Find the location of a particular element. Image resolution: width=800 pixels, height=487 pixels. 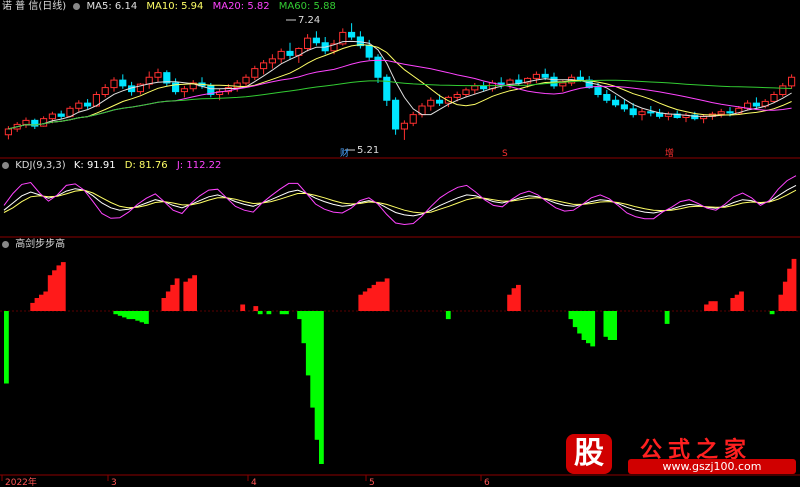

indicator-settings-dot-icon is located at coordinates (5, 244).